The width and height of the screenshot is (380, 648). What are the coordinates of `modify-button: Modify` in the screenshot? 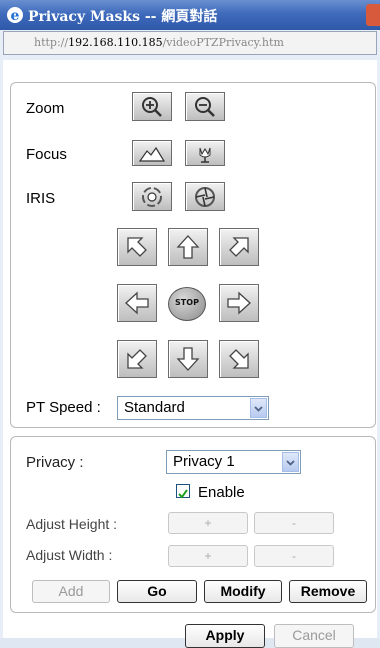 It's located at (243, 591).